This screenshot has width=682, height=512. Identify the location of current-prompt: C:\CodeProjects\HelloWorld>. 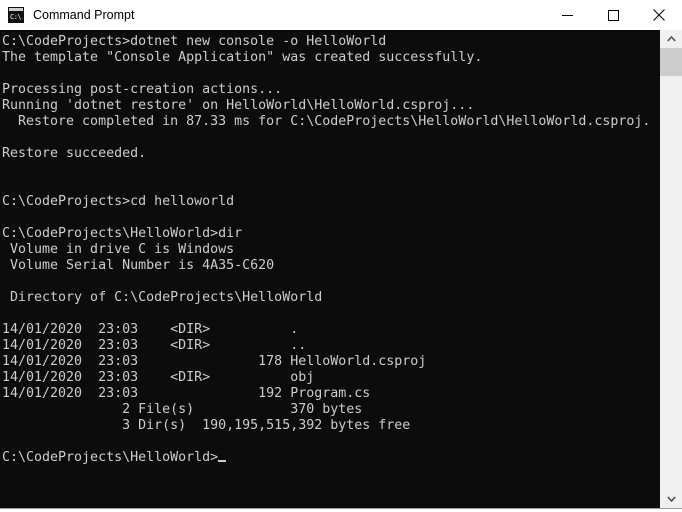
(110, 457).